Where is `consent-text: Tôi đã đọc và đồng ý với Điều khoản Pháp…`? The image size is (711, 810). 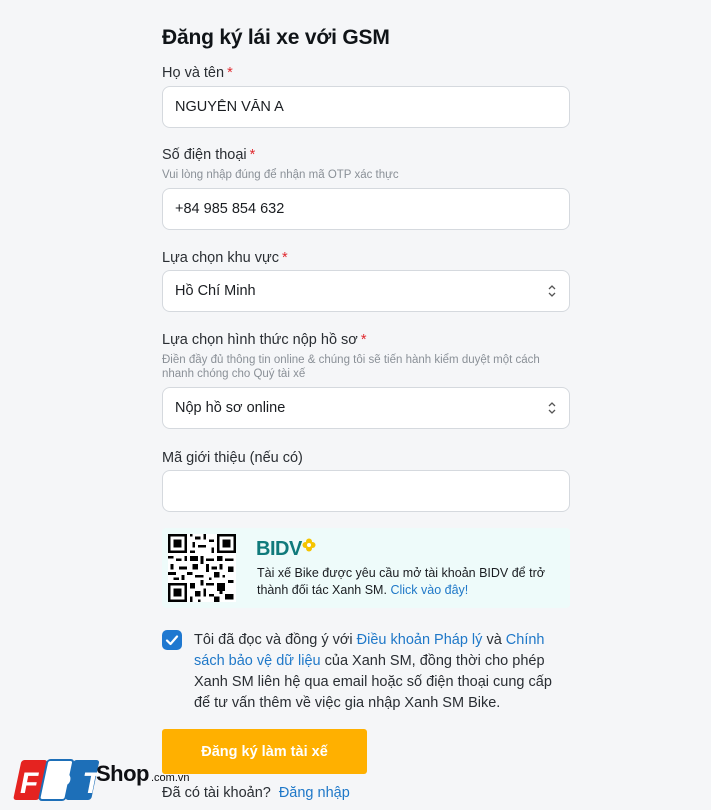
consent-text: Tôi đã đọc và đồng ý với Điều khoản Pháp… is located at coordinates (373, 671).